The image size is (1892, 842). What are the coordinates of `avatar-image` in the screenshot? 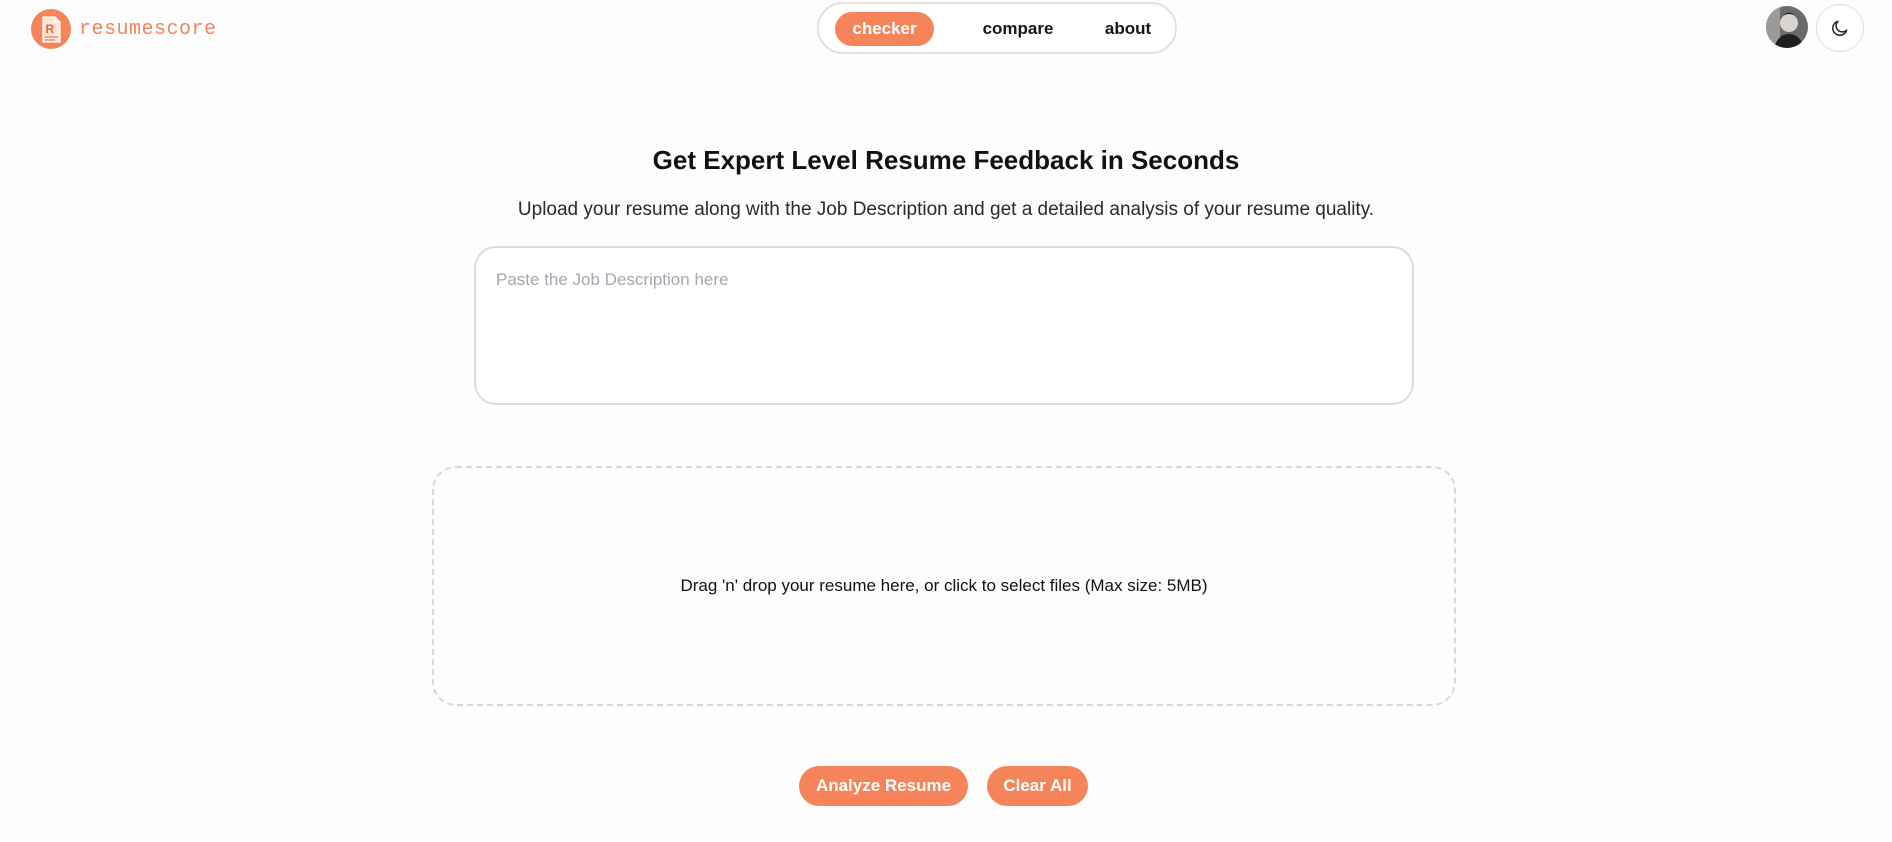 It's located at (1787, 27).